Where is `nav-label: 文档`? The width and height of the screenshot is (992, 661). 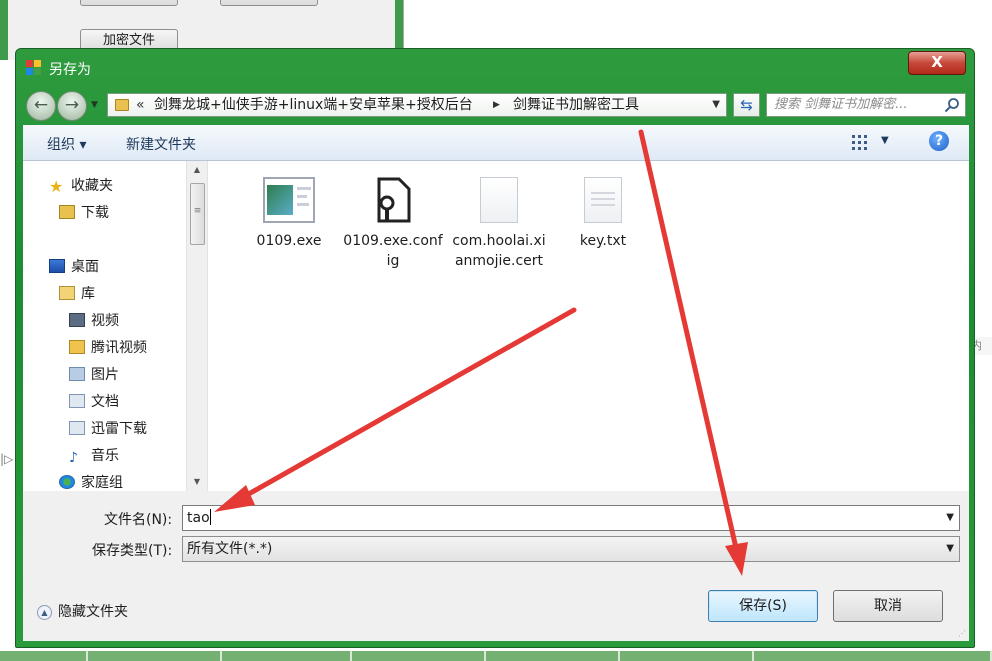
nav-label: 文档 is located at coordinates (105, 402).